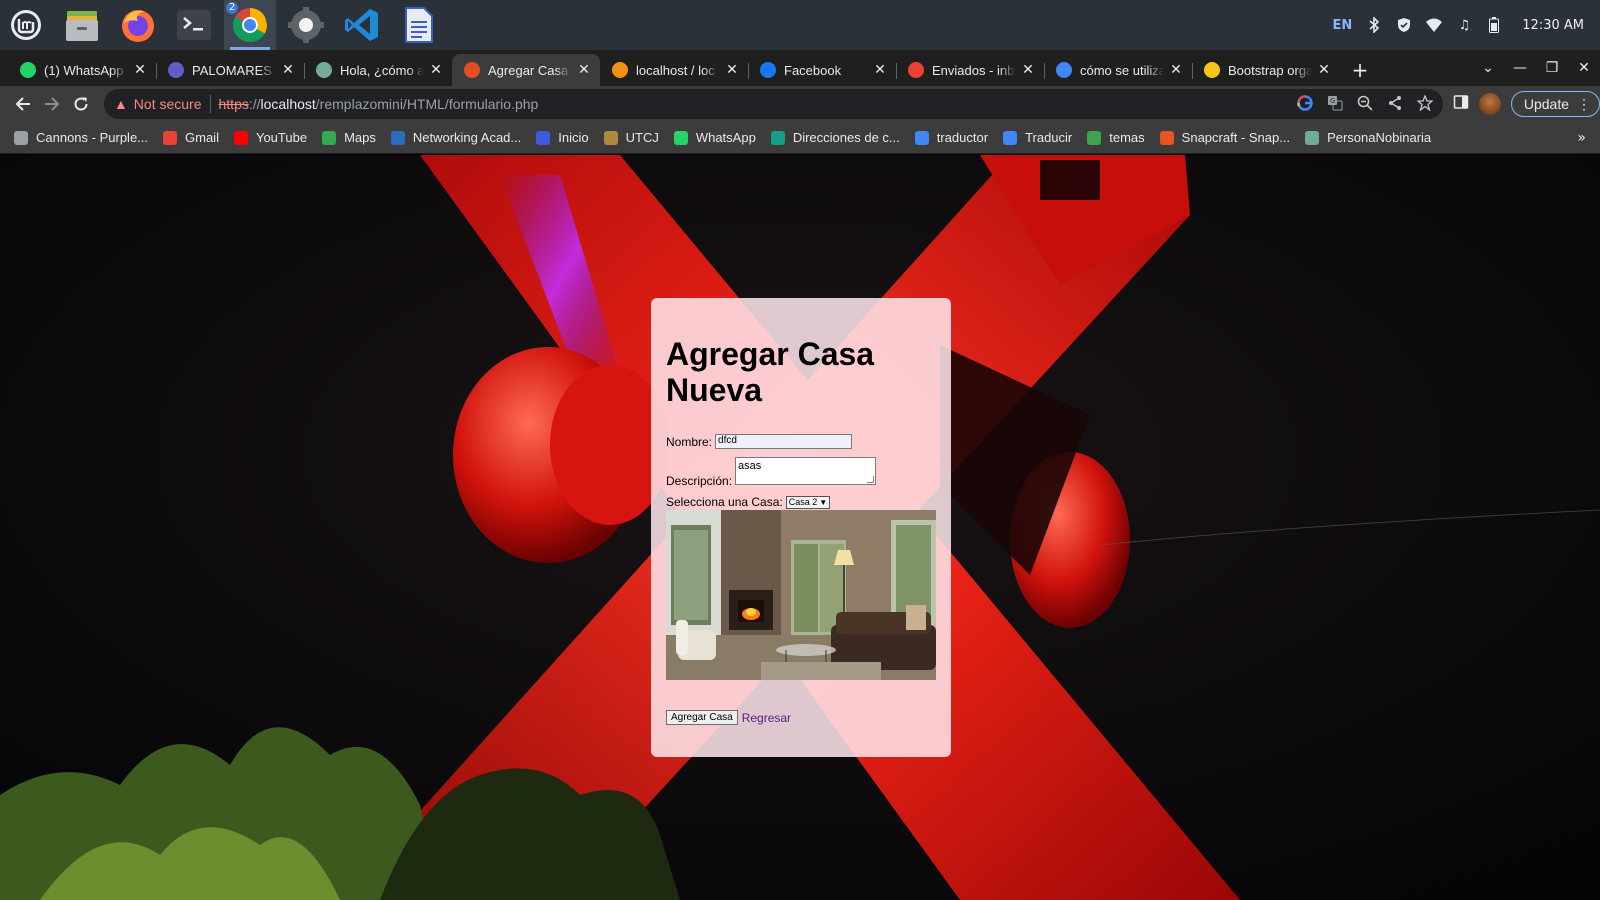 The width and height of the screenshot is (1600, 900). I want to click on bookmark-item: temas, so click(1116, 137).